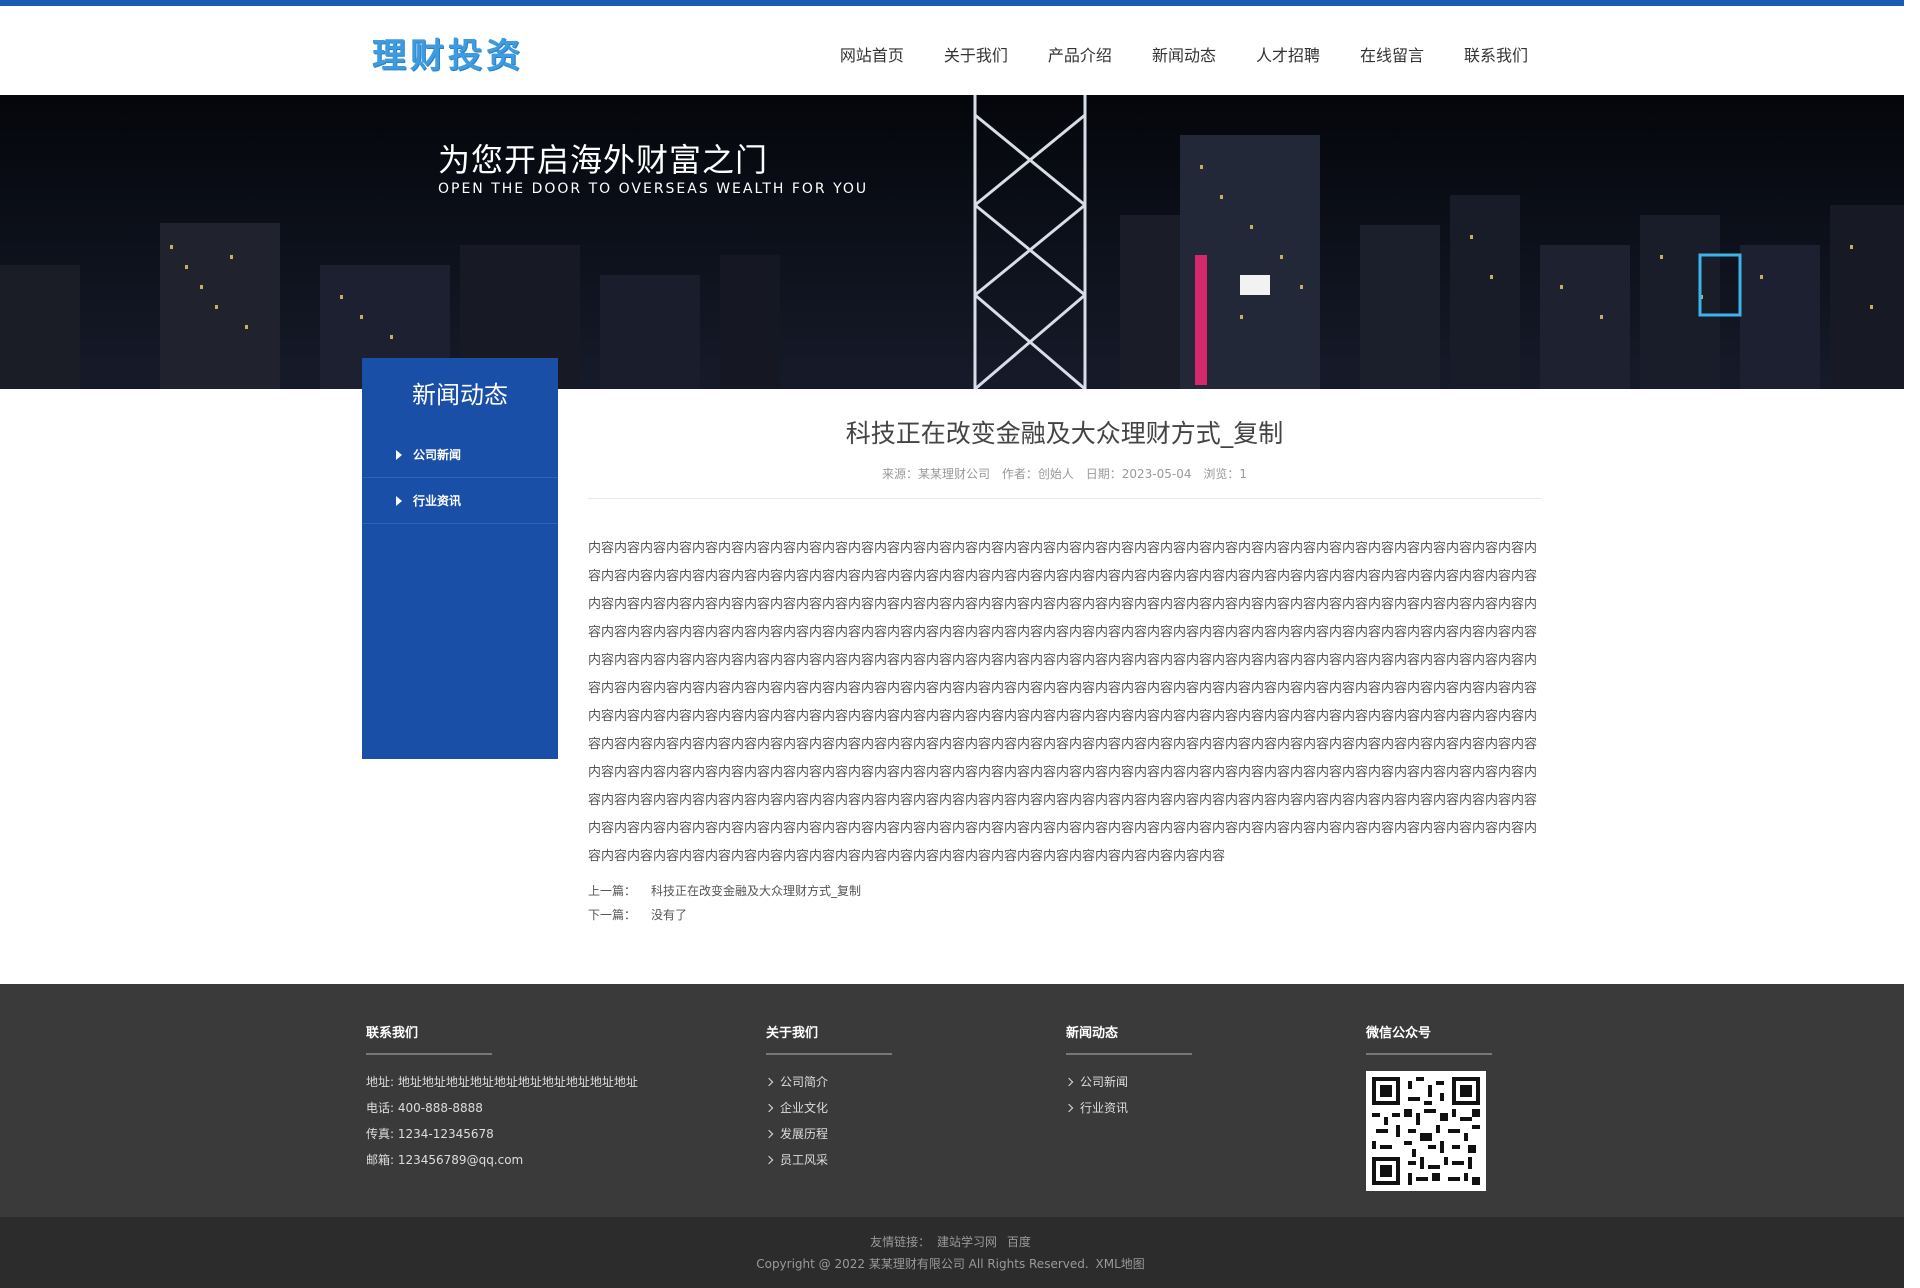  Describe the element at coordinates (430, 1134) in the screenshot. I see `footer-fax: 传真: 1234-12345678` at that location.